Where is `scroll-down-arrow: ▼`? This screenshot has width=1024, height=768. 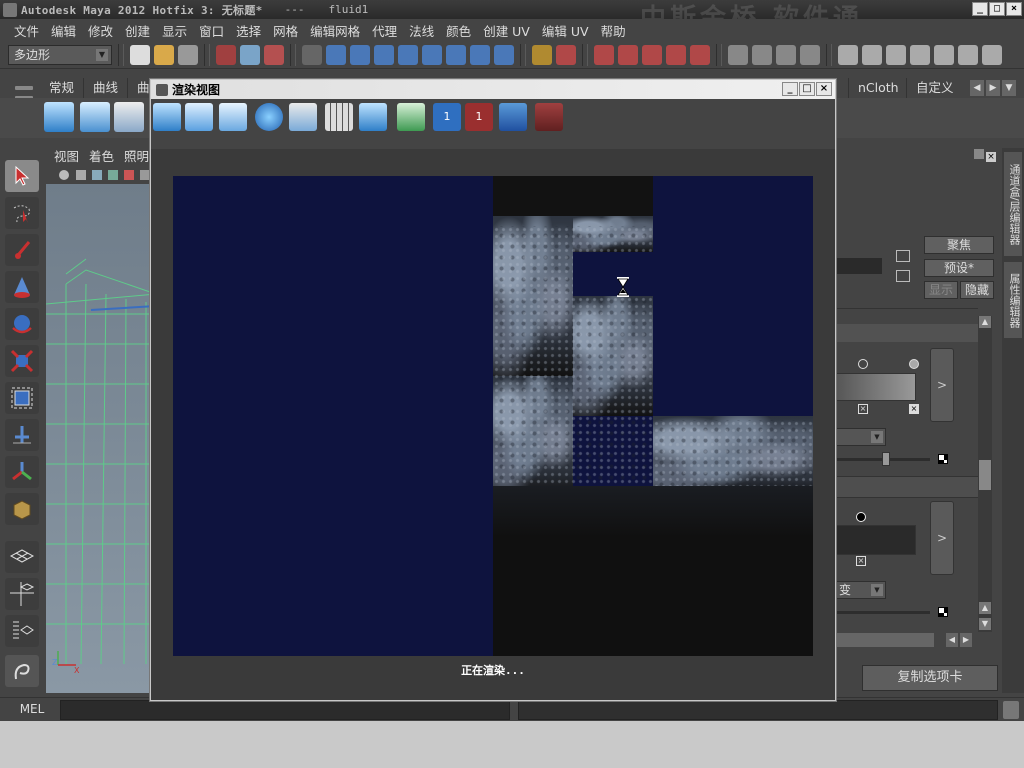 scroll-down-arrow: ▼ is located at coordinates (985, 624).